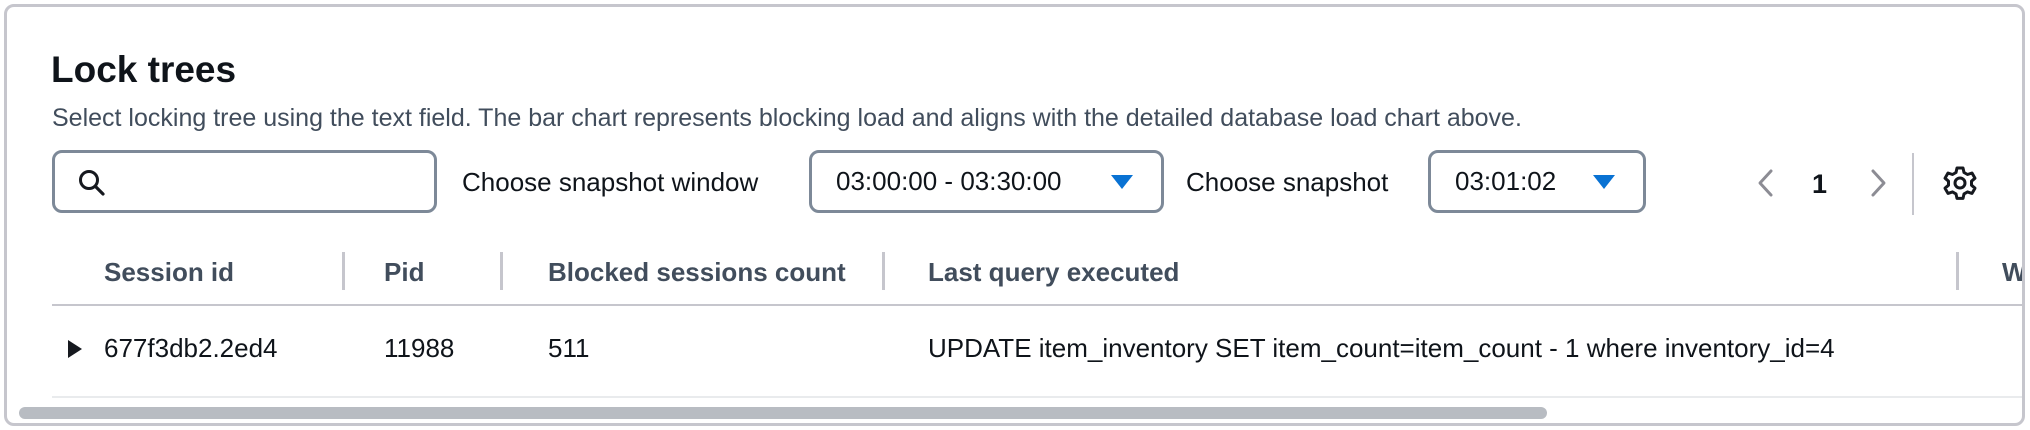 This screenshot has height=430, width=2030. Describe the element at coordinates (2012, 272) in the screenshot. I see `column-header-truncated: W` at that location.